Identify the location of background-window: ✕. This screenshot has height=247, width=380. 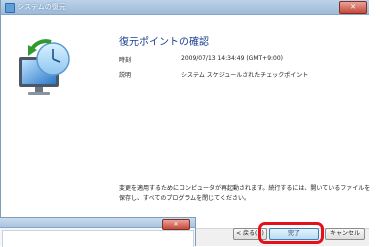
(98, 232).